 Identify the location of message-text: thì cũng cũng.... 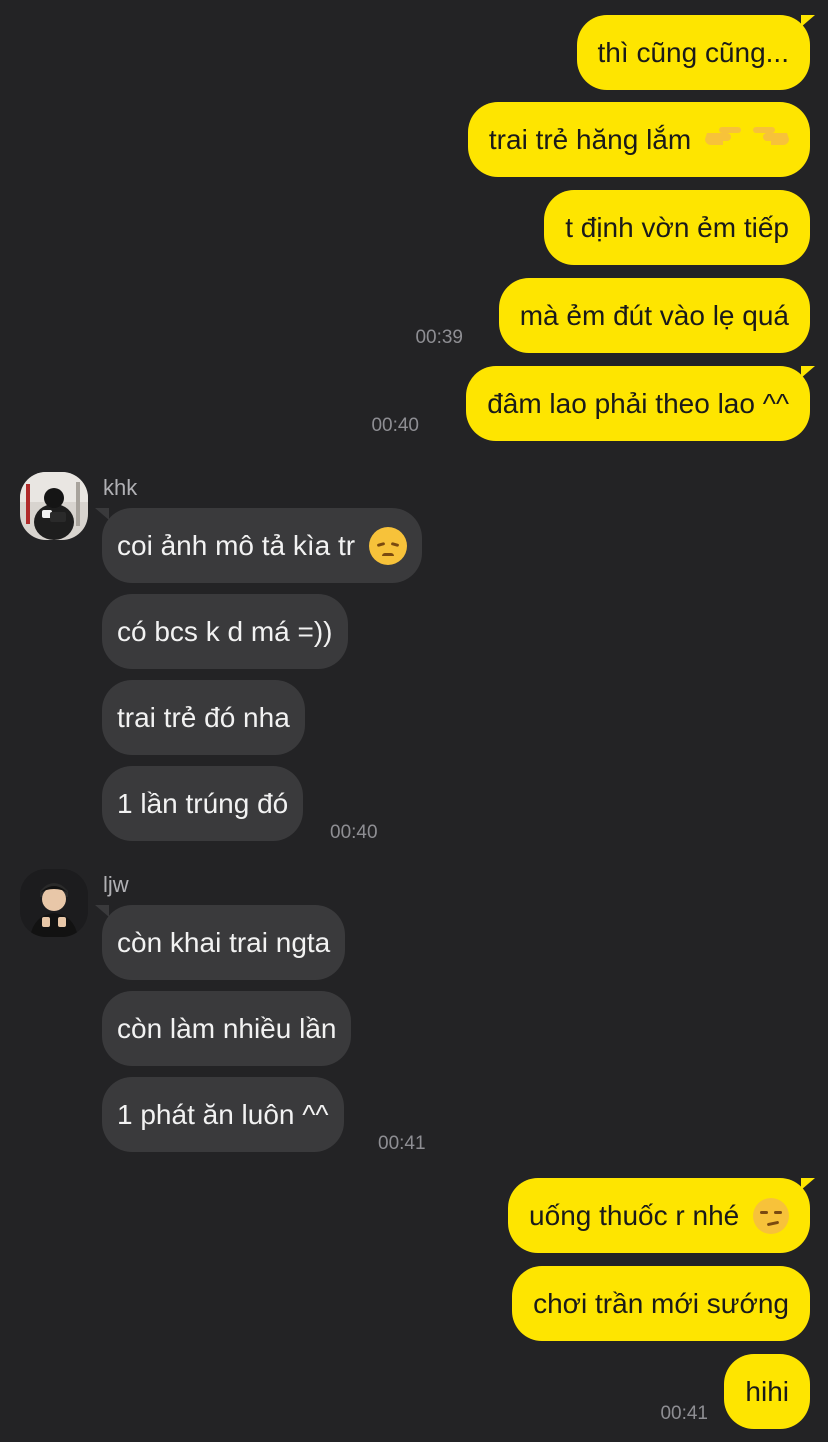
(693, 52).